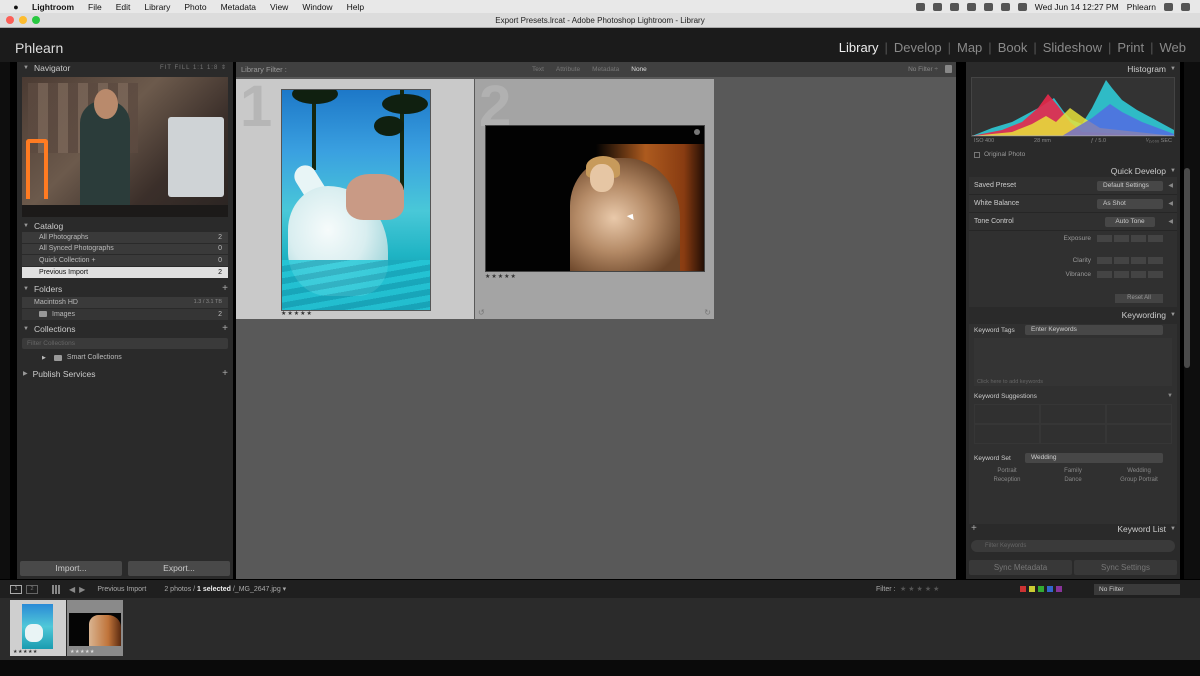 This screenshot has height=676, width=1200. Describe the element at coordinates (225, 589) in the screenshot. I see `filmstrip-count: 2 photos / 1 selected /_MG_2647.jpg ▾` at that location.